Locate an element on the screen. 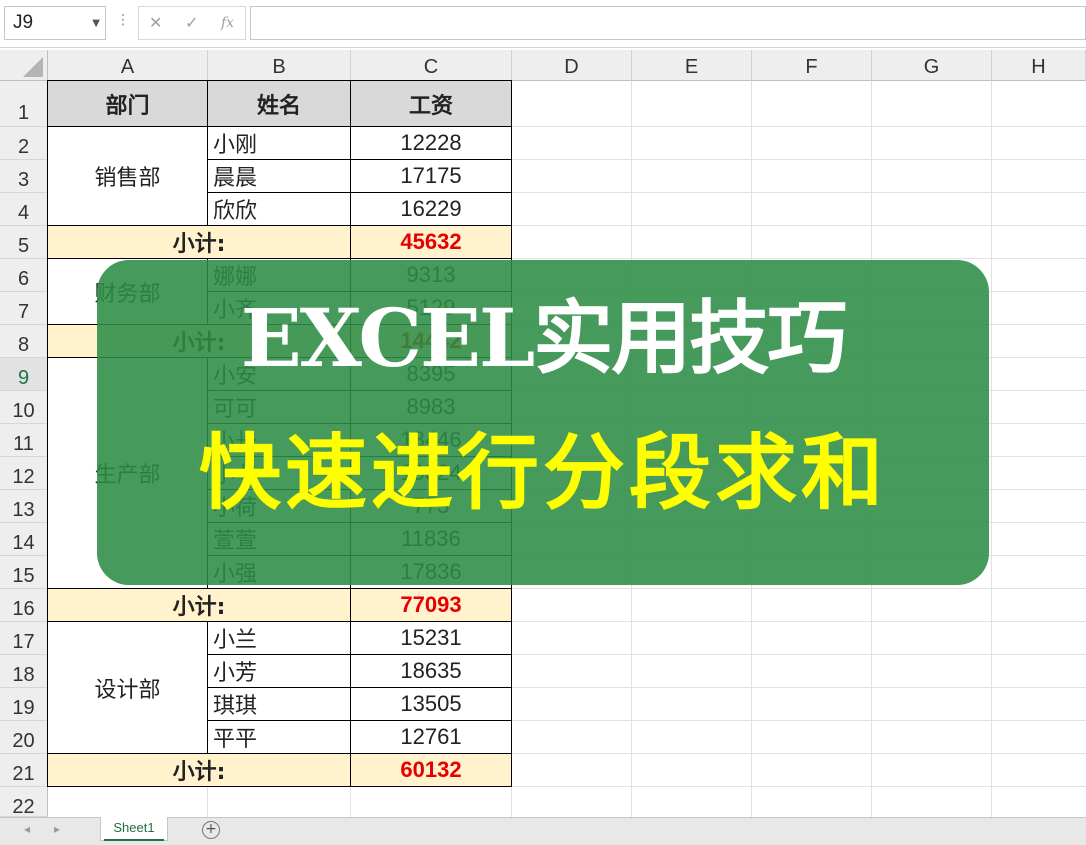  enter-icon: ✓ is located at coordinates (191, 22).